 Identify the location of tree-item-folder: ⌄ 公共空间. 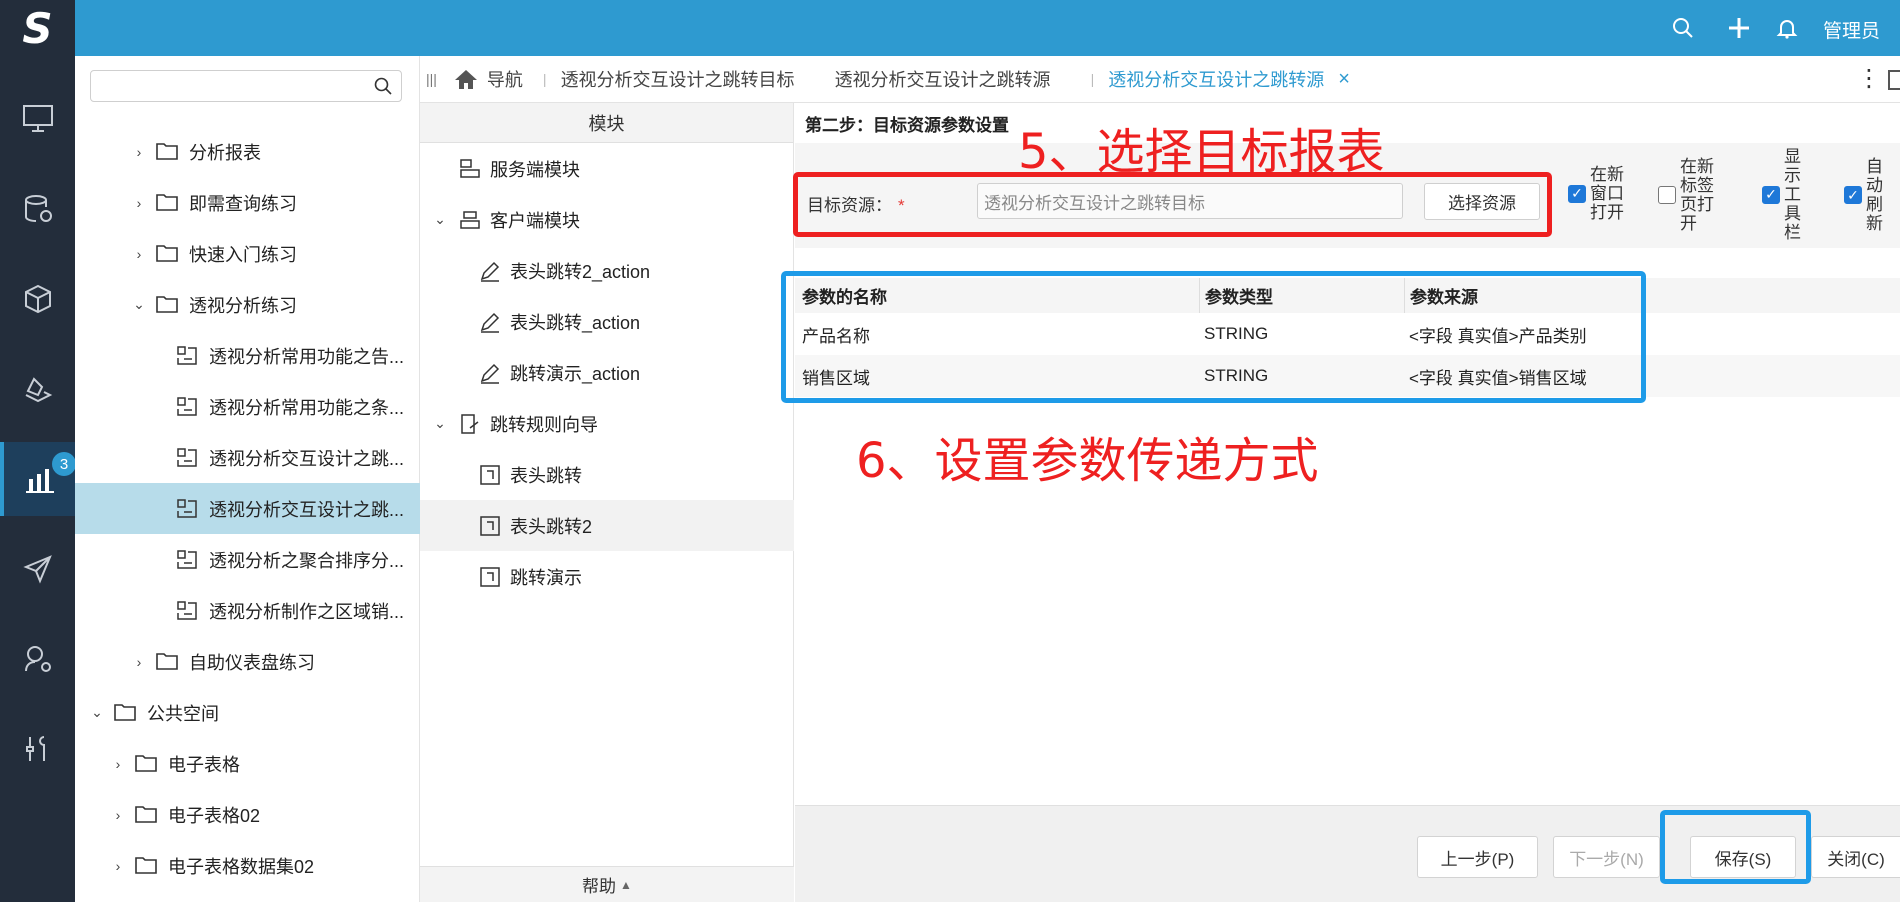
(247, 712).